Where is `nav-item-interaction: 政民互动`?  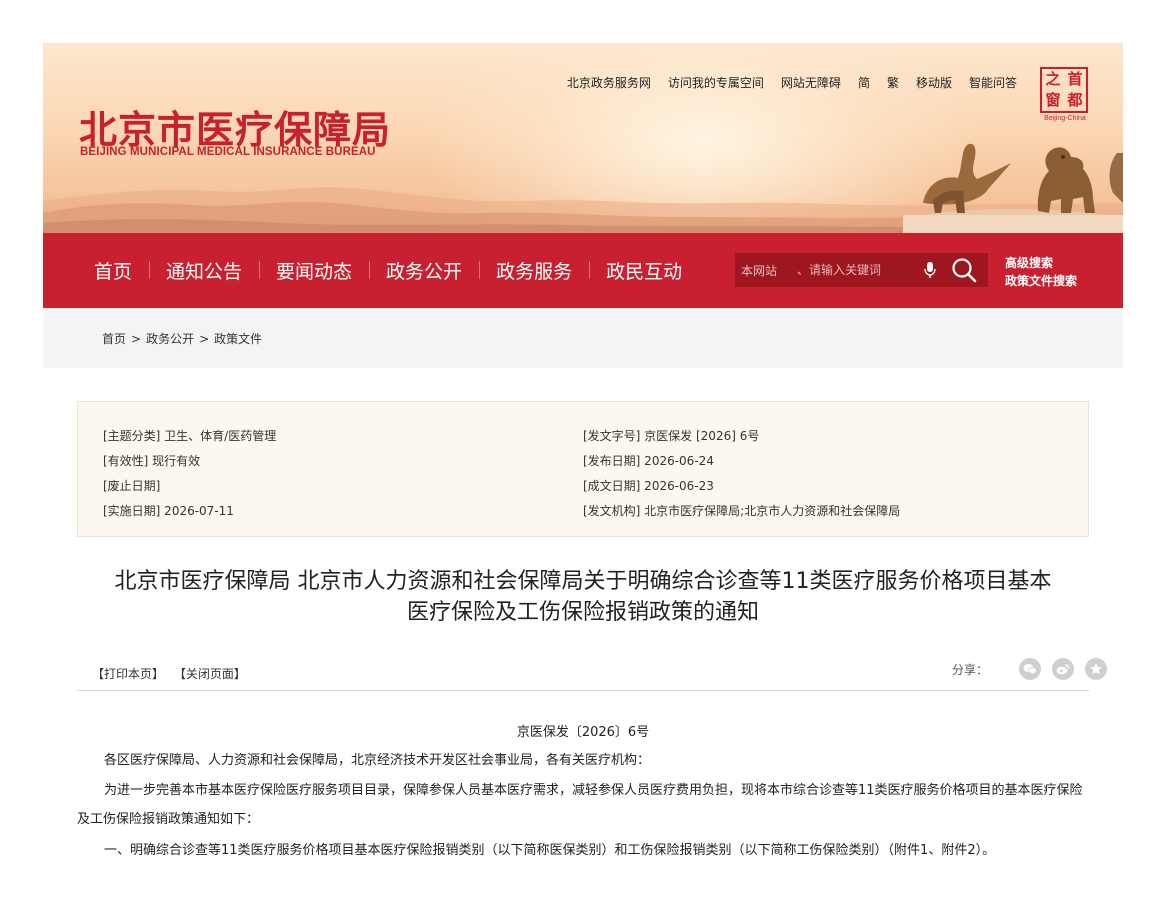 nav-item-interaction: 政民互动 is located at coordinates (644, 270).